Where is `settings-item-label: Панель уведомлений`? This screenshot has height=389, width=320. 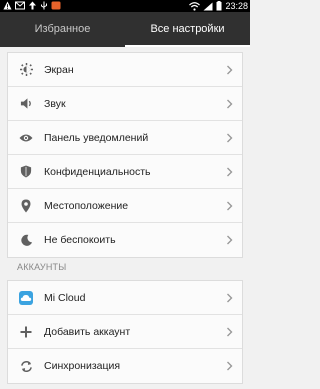
settings-item-label: Панель уведомлений is located at coordinates (96, 137).